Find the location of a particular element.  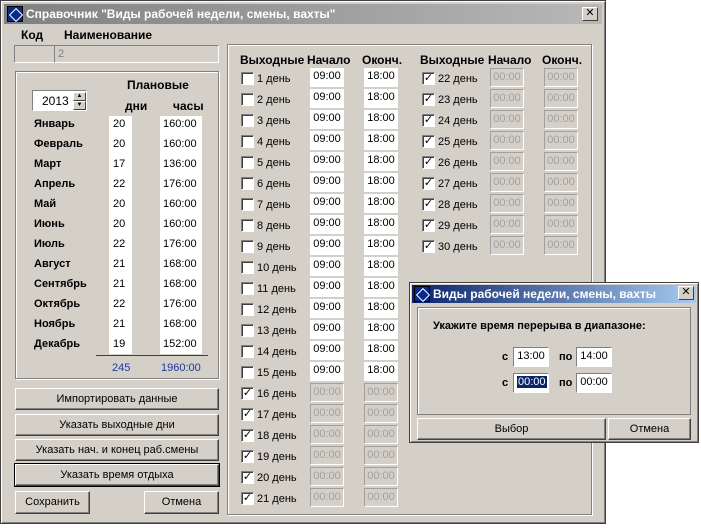

set-shift-button: Указать нач. и конец раб.смены is located at coordinates (117, 450).